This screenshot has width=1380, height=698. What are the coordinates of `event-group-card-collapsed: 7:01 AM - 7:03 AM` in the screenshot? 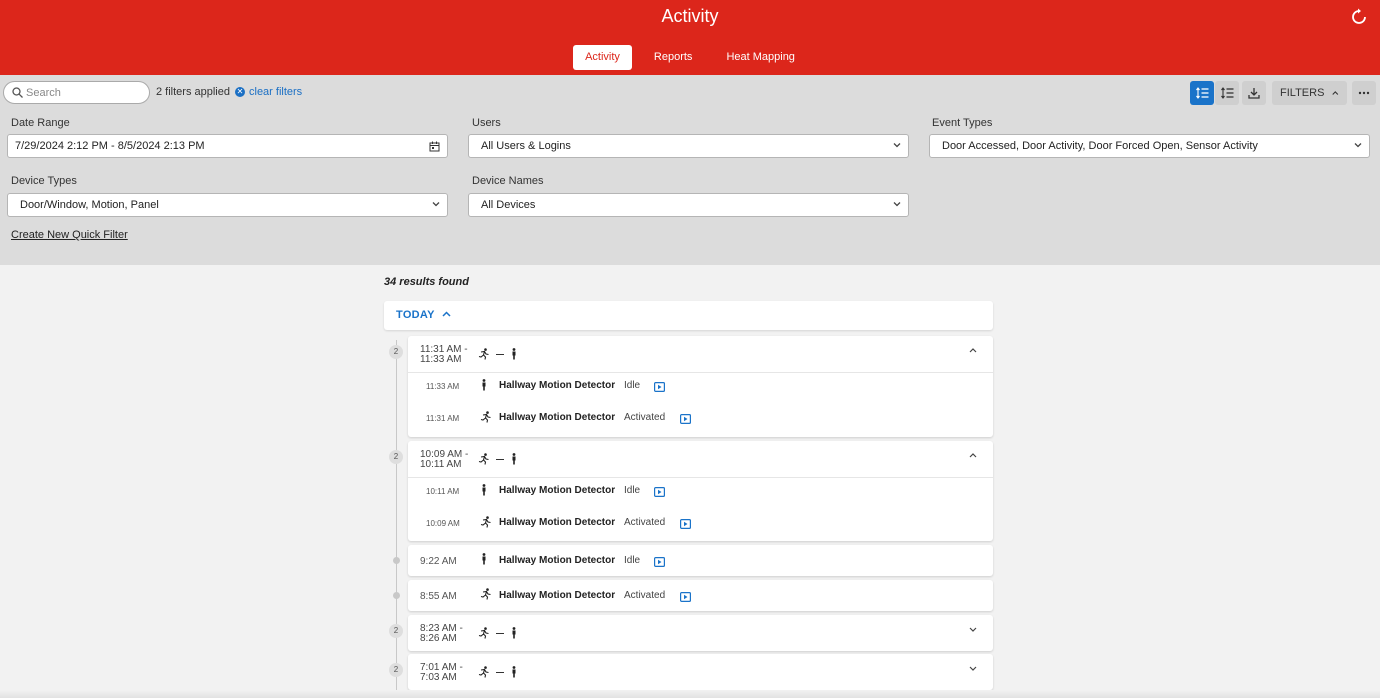 It's located at (700, 672).